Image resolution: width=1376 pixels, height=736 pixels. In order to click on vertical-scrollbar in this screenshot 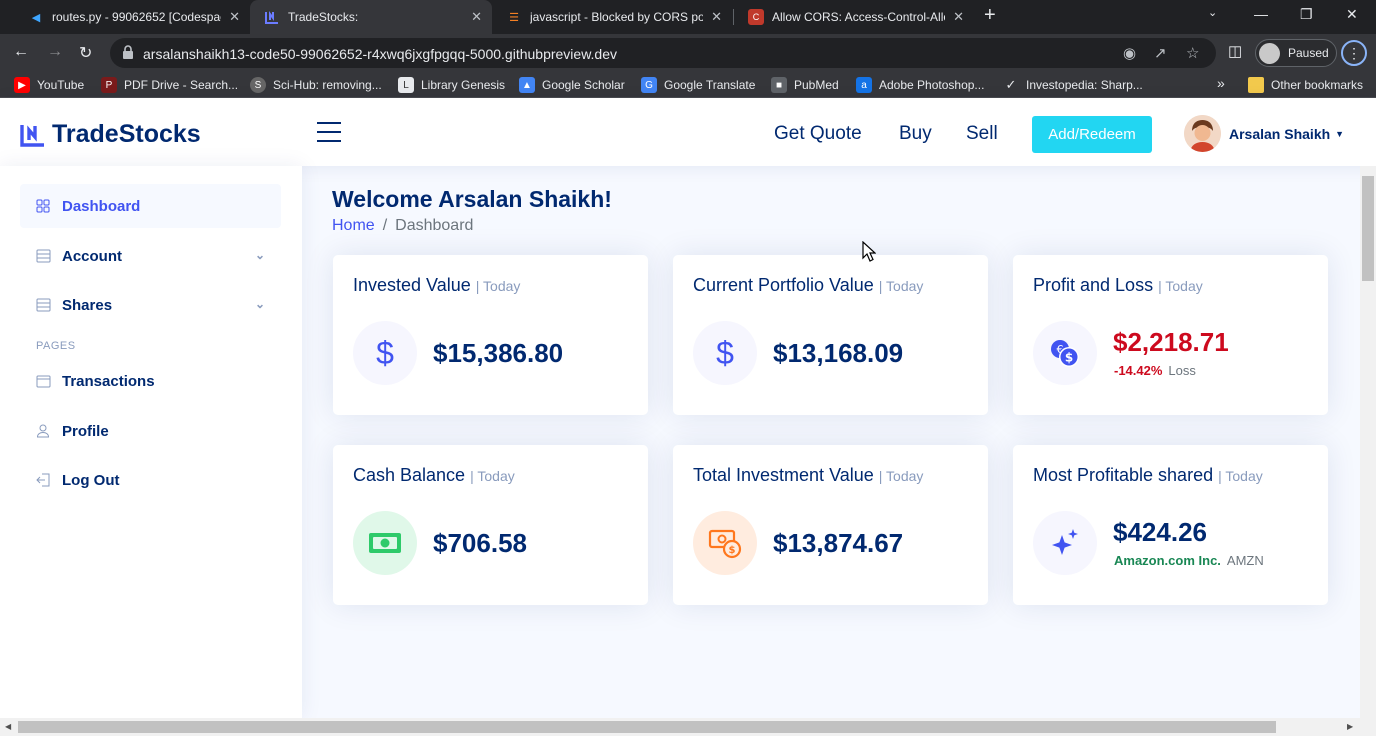, I will do `click(1368, 442)`.